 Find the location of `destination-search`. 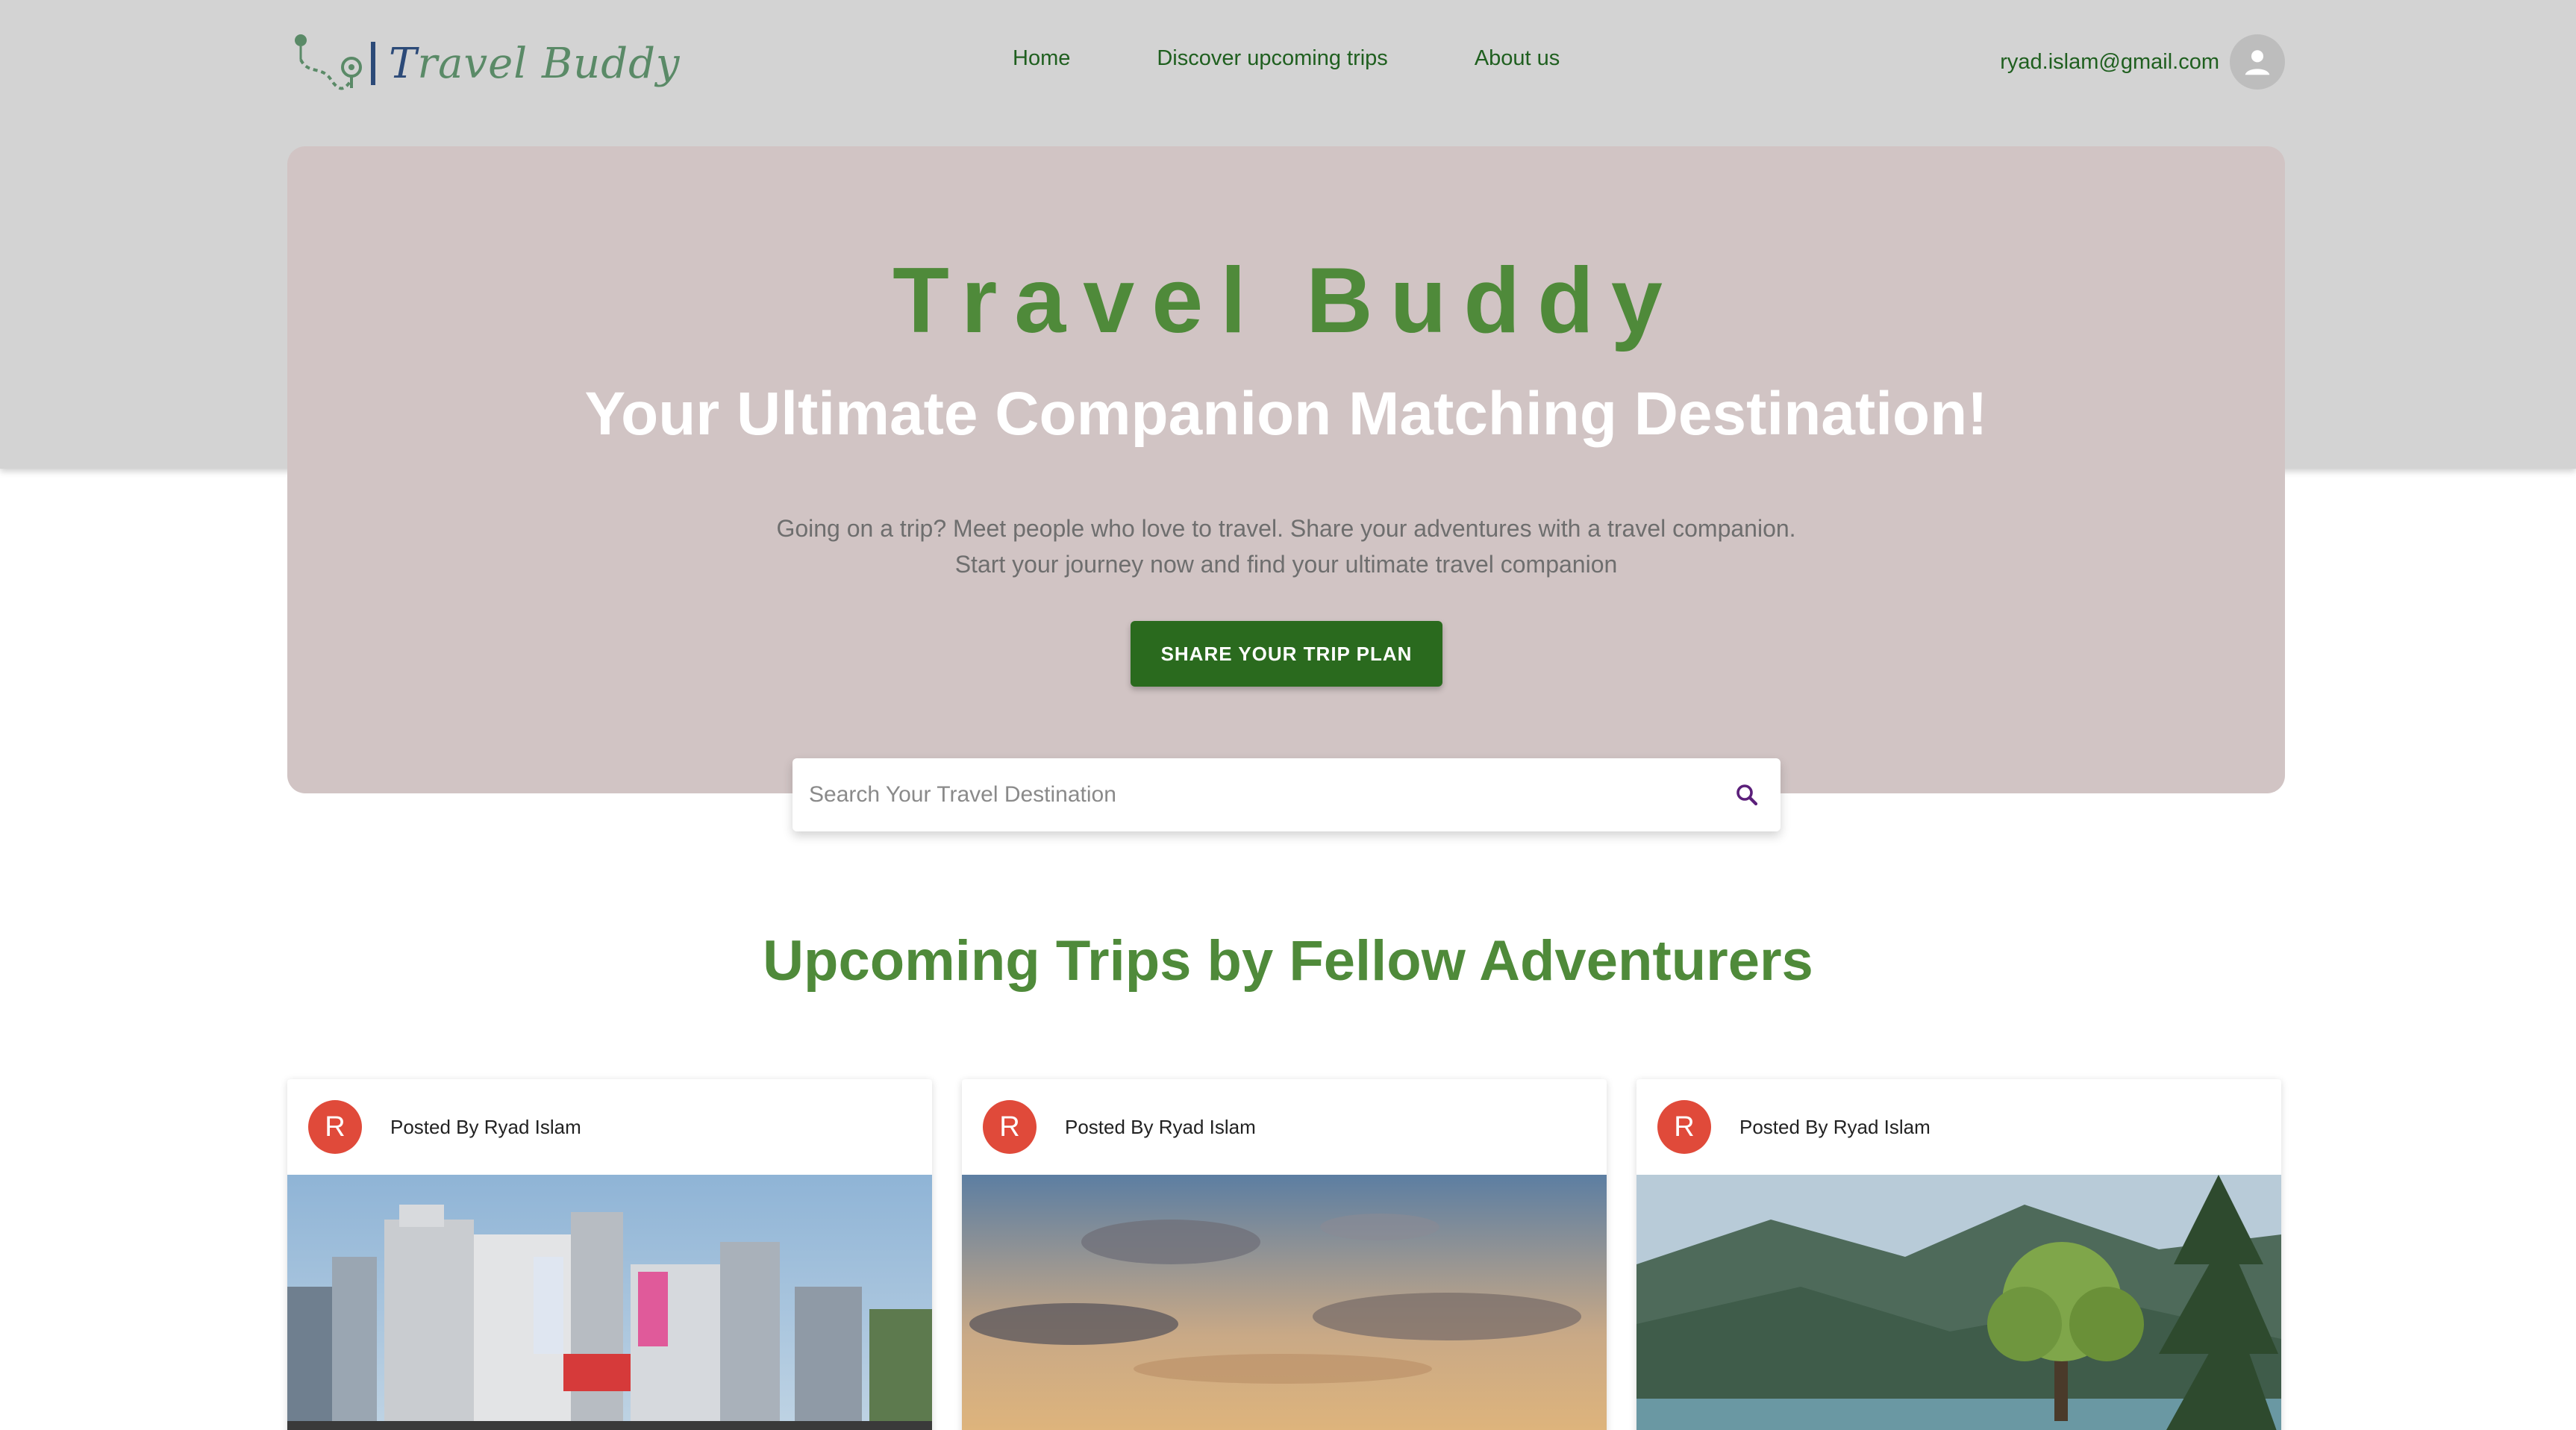

destination-search is located at coordinates (1287, 795).